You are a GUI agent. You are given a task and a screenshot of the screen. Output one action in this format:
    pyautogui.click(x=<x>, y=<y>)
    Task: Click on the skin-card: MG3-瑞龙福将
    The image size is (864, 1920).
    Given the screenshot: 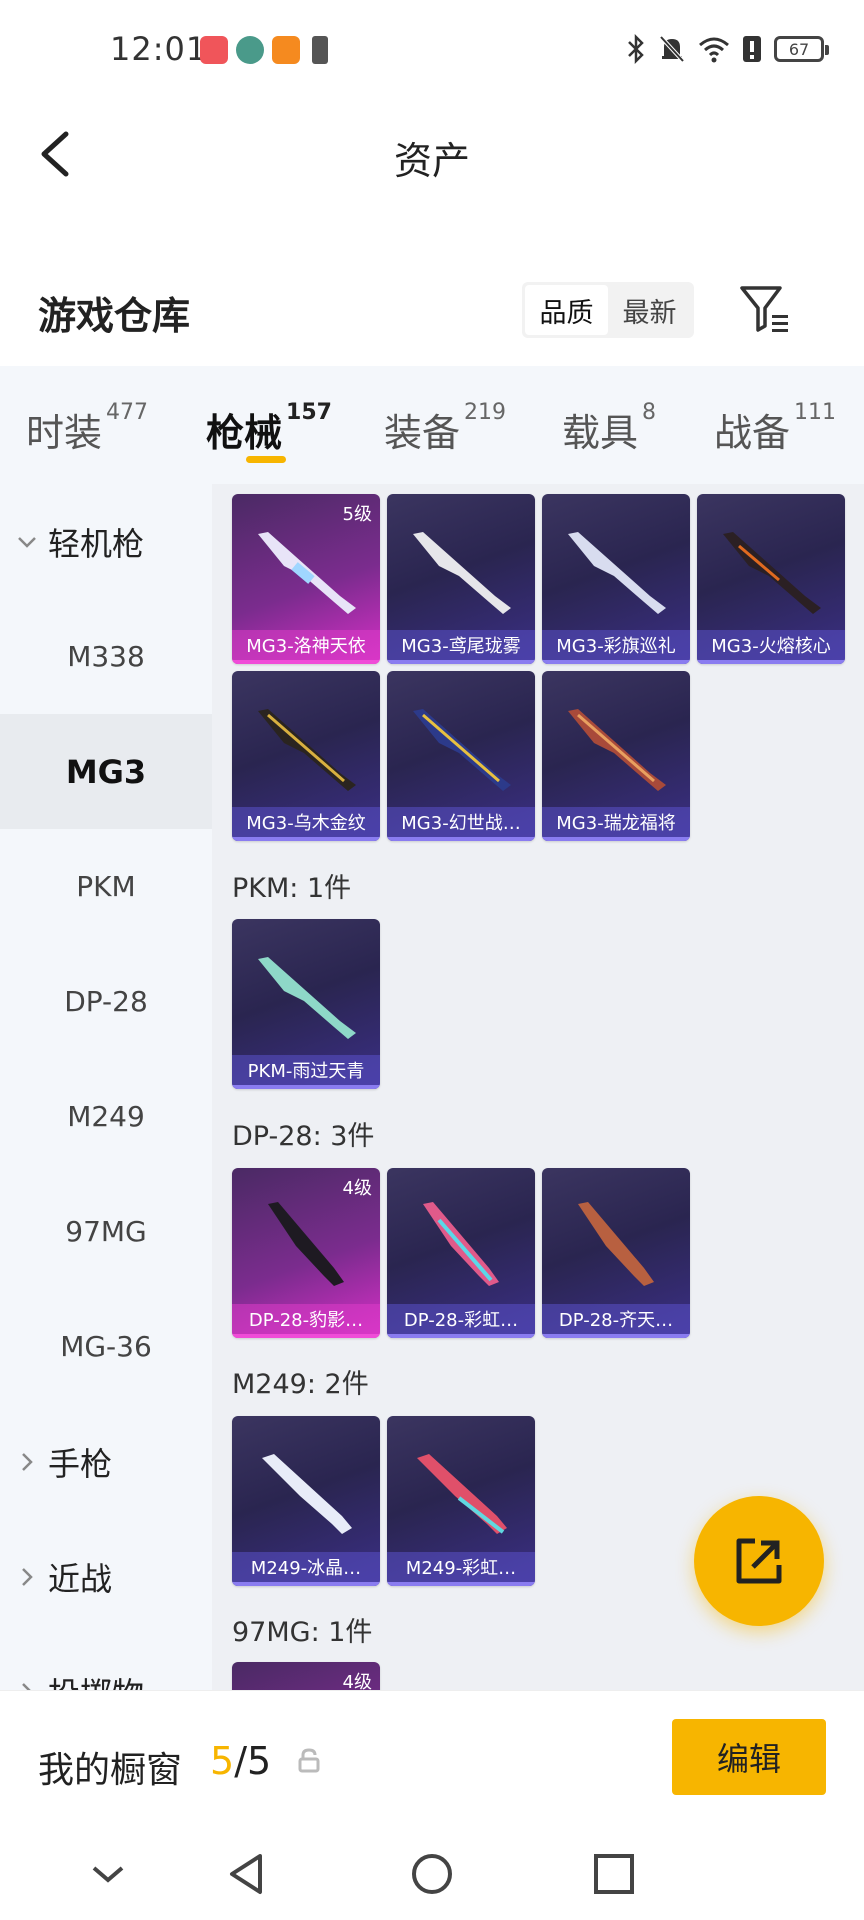 What is the action you would take?
    pyautogui.click(x=616, y=756)
    